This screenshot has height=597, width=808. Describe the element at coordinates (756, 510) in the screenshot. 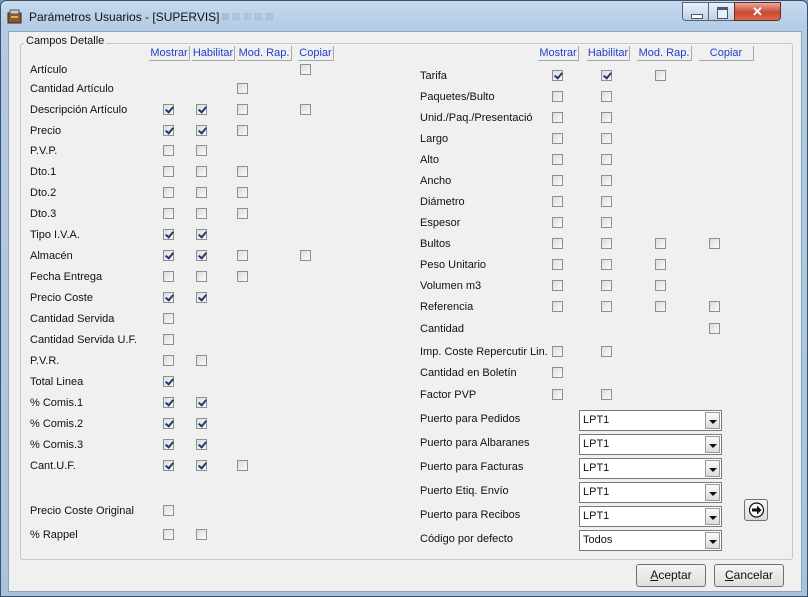

I see `next-button` at that location.